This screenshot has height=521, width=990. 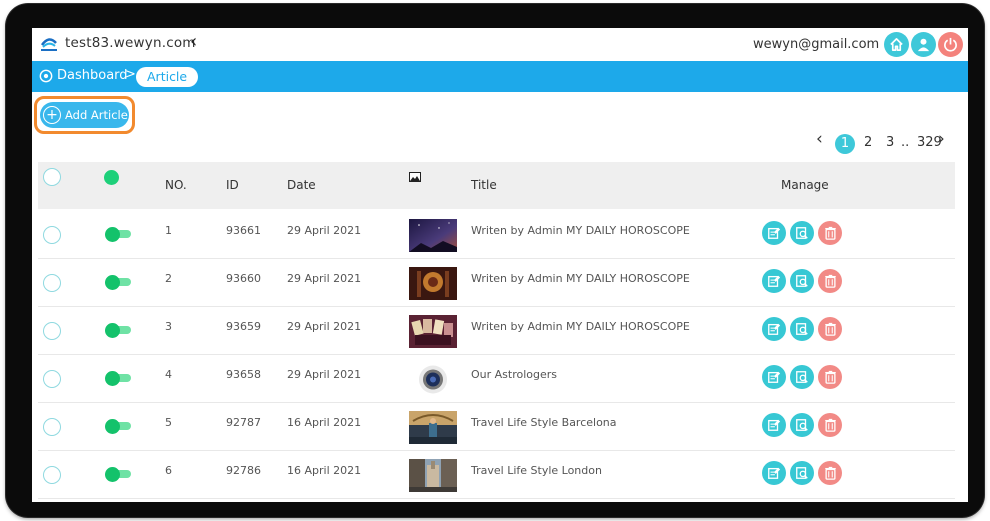 I want to click on row-id: 93660, so click(x=243, y=278).